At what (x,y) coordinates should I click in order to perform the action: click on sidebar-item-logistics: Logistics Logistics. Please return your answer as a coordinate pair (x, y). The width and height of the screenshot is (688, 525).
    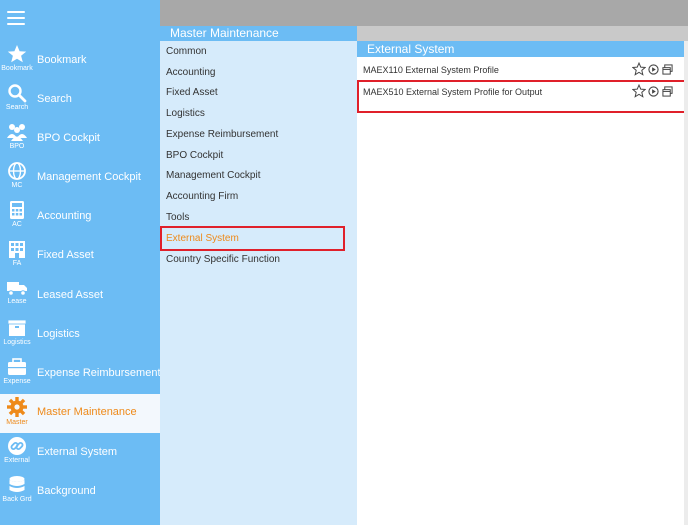
    Looking at the image, I should click on (80, 335).